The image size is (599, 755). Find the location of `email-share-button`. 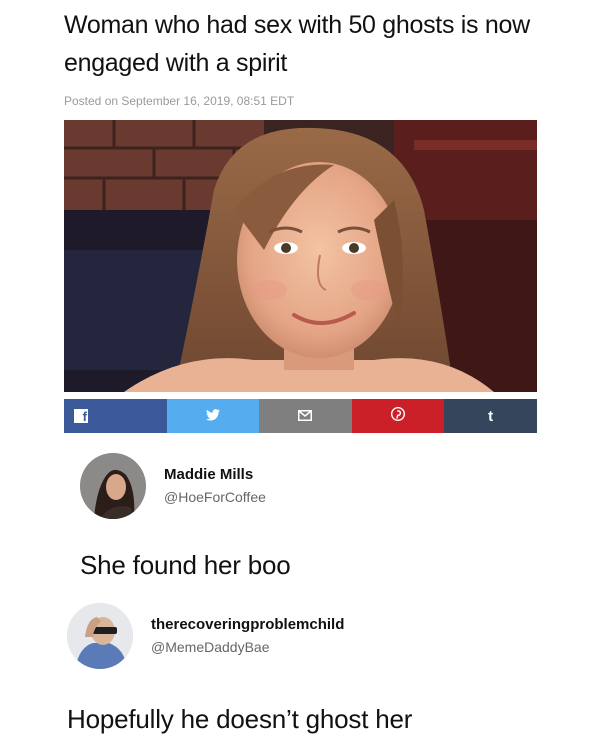

email-share-button is located at coordinates (305, 416).